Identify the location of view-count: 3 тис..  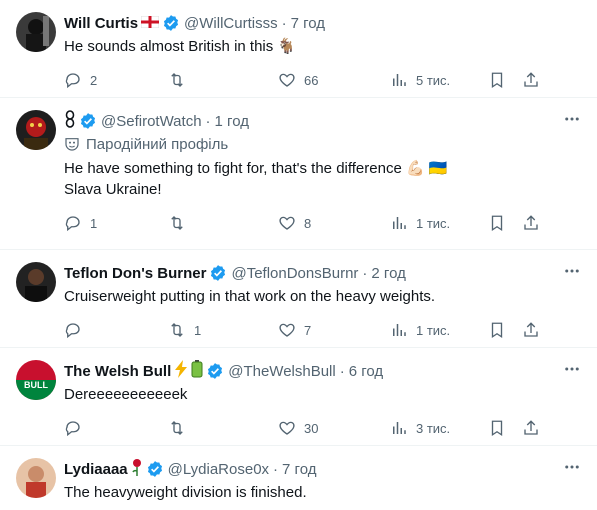
(433, 428).